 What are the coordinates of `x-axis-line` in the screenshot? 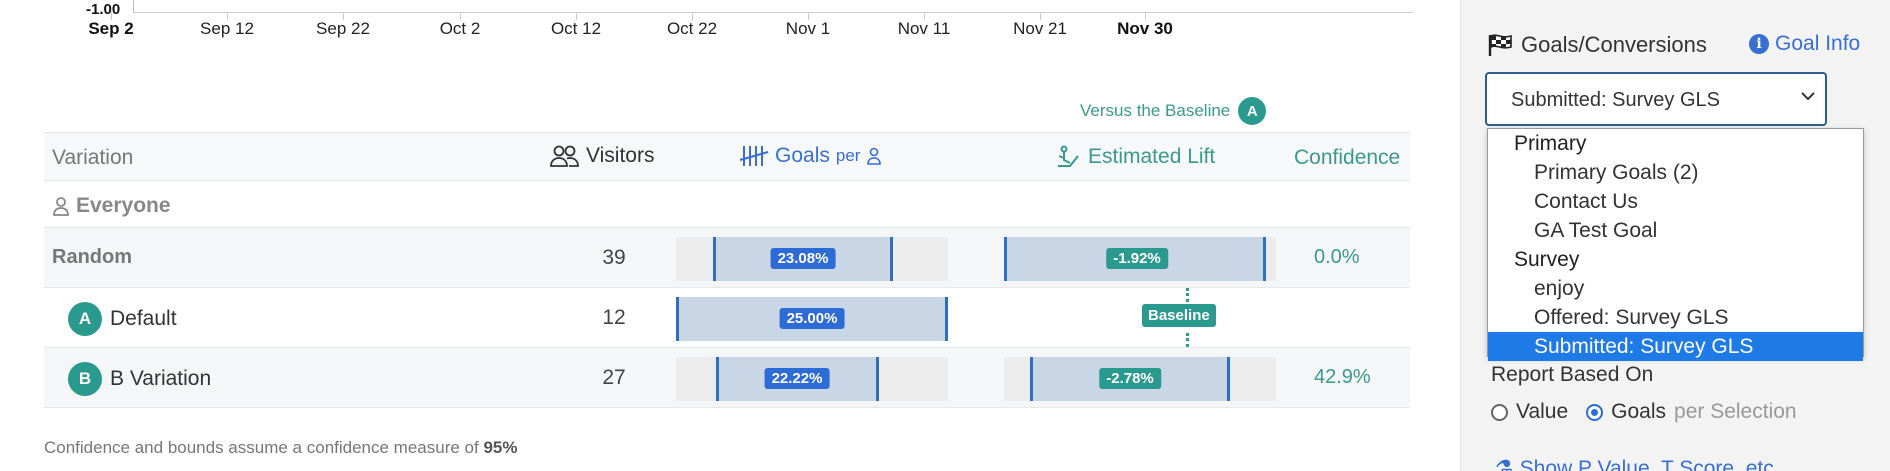 It's located at (773, 12).